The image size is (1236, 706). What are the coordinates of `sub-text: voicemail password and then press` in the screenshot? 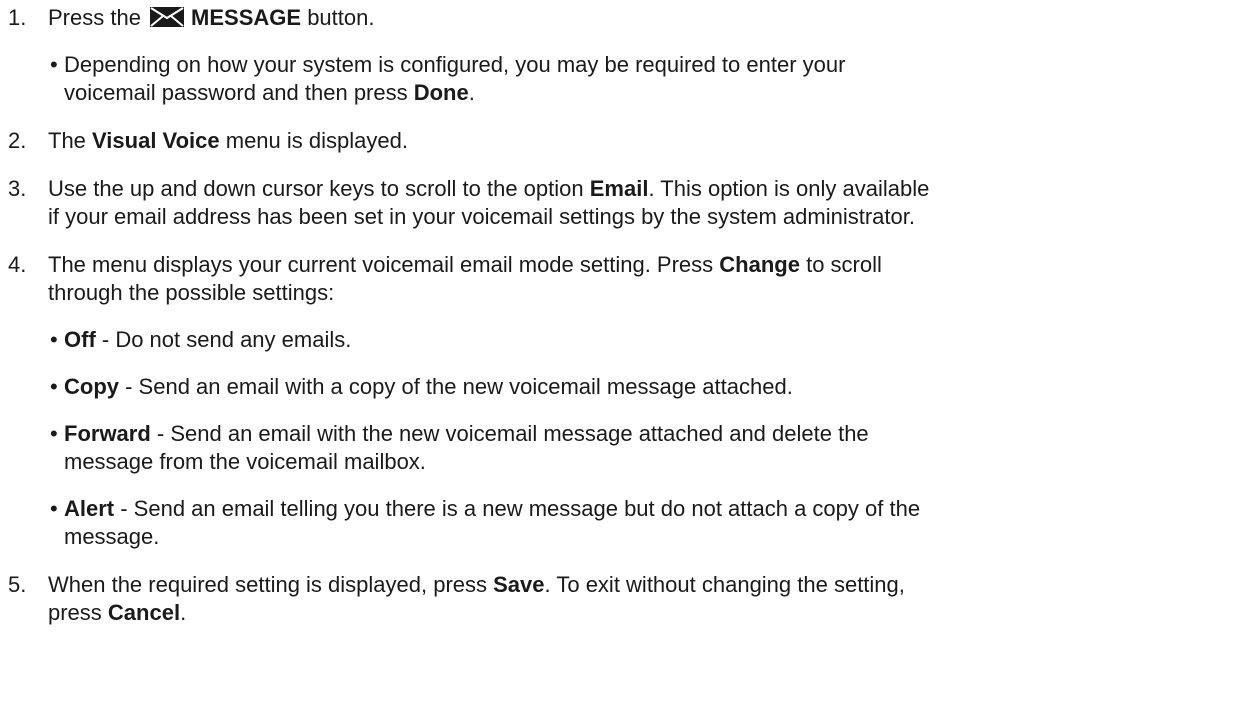 It's located at (239, 92).